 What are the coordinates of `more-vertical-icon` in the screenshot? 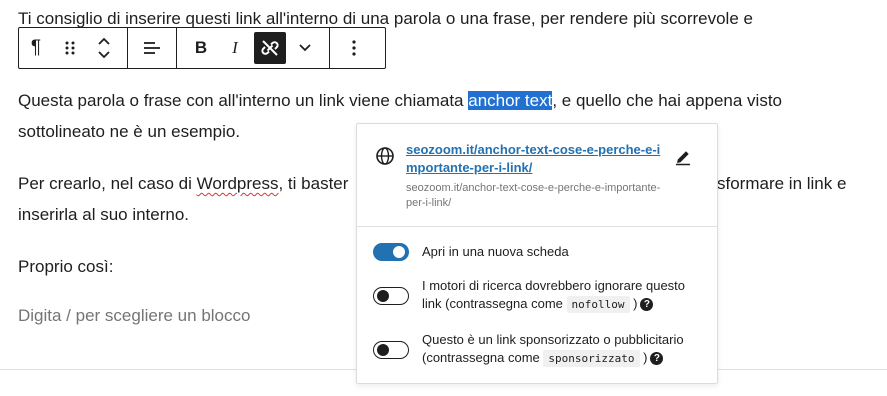 It's located at (354, 48).